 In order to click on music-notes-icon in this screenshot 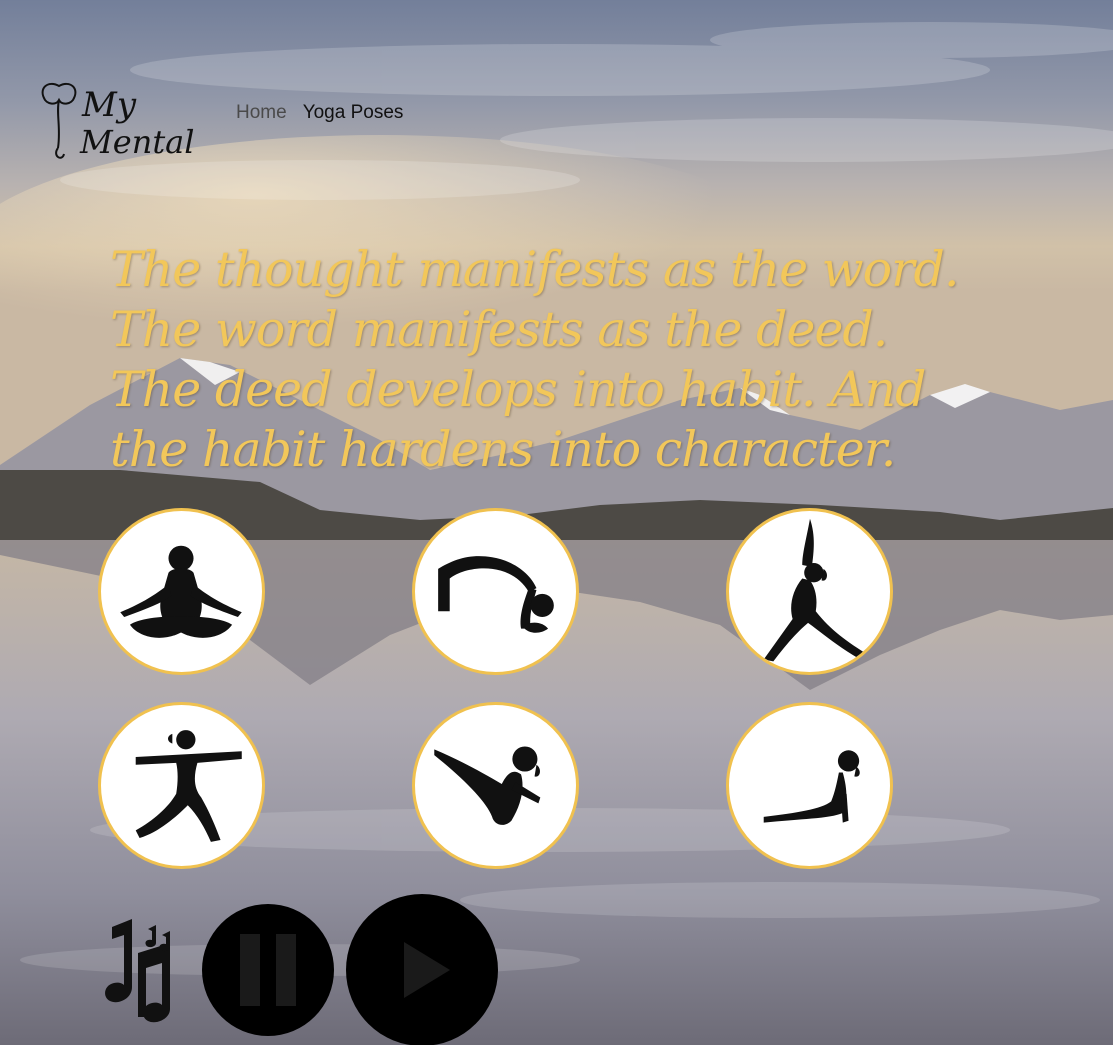, I will do `click(137, 971)`.